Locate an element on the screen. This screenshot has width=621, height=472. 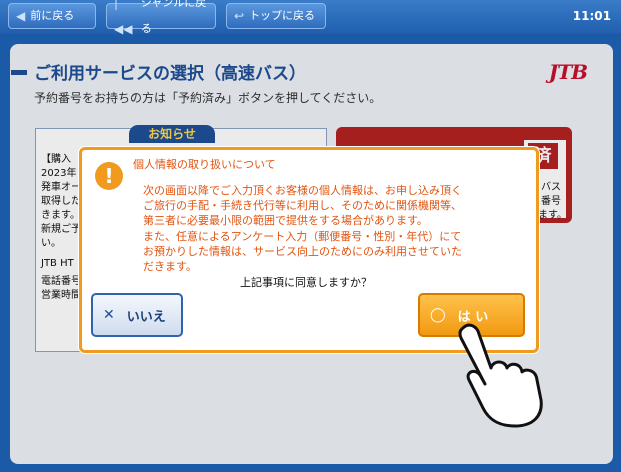
back-button: ◀ 前に戻る is located at coordinates (52, 16).